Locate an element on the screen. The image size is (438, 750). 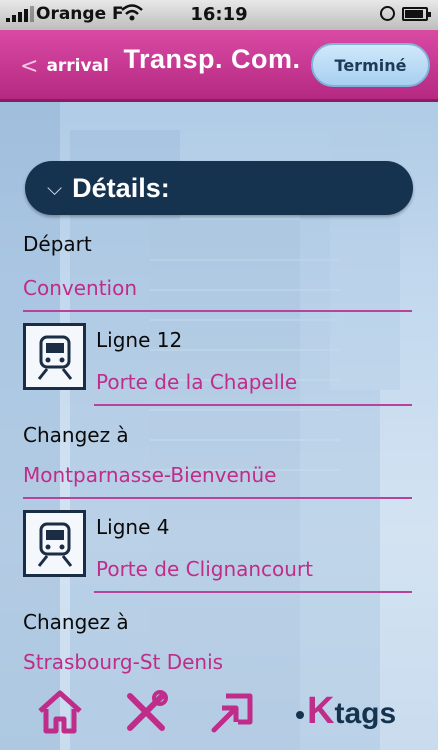
bottom-toolbar: K tags is located at coordinates (219, 710).